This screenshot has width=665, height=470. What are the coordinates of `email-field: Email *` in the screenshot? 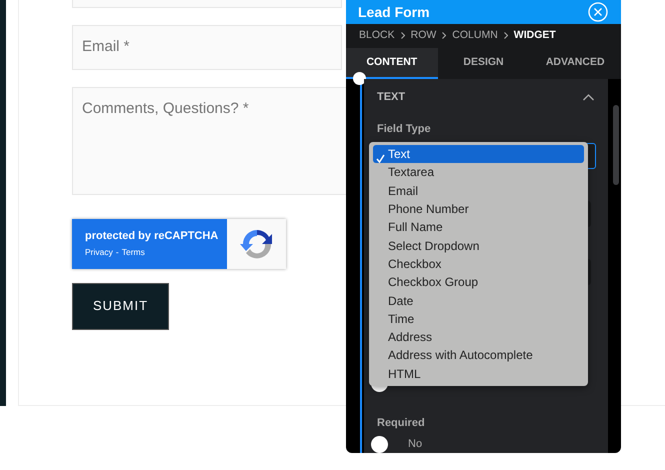 It's located at (207, 47).